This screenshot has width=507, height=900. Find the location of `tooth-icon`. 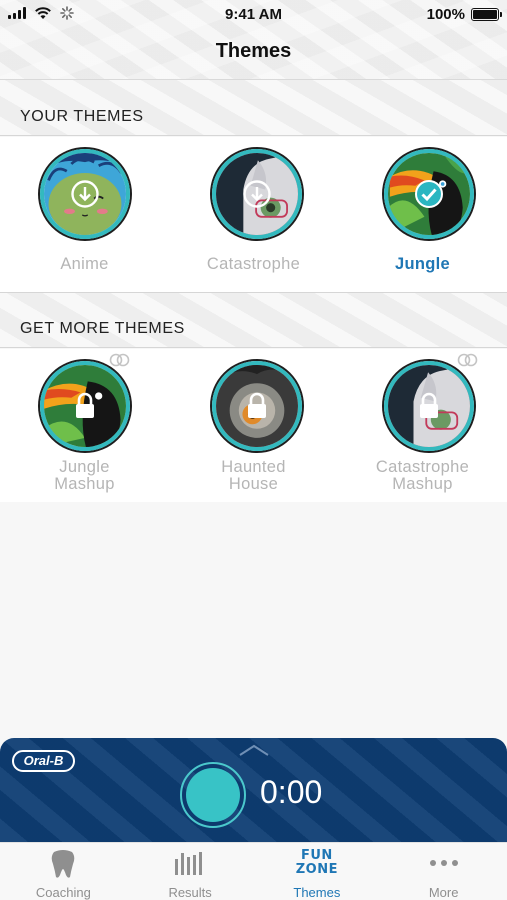

tooth-icon is located at coordinates (63, 864).